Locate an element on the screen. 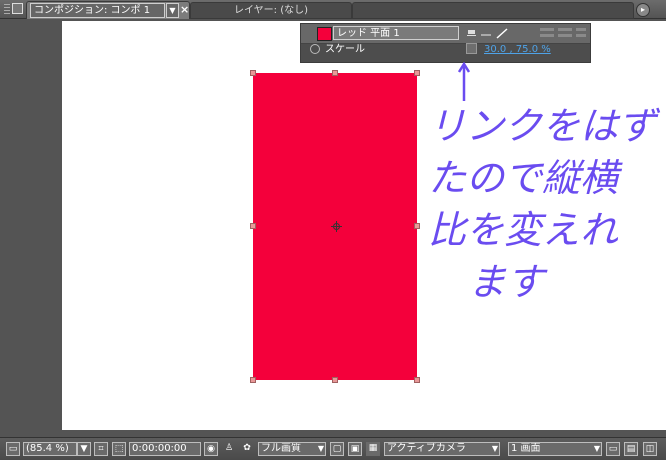 The height and width of the screenshot is (460, 666). anchor-point-icon is located at coordinates (336, 226).